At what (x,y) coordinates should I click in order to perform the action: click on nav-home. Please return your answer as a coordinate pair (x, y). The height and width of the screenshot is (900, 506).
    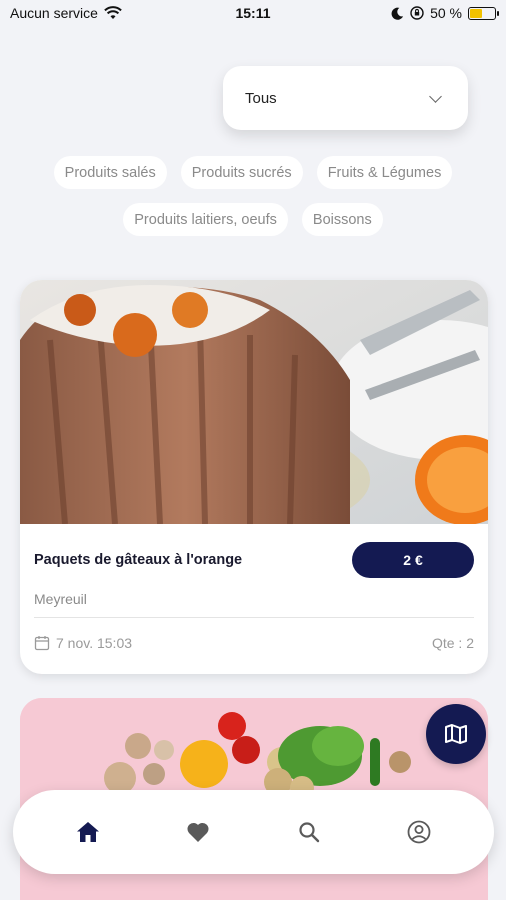
    Looking at the image, I should click on (88, 832).